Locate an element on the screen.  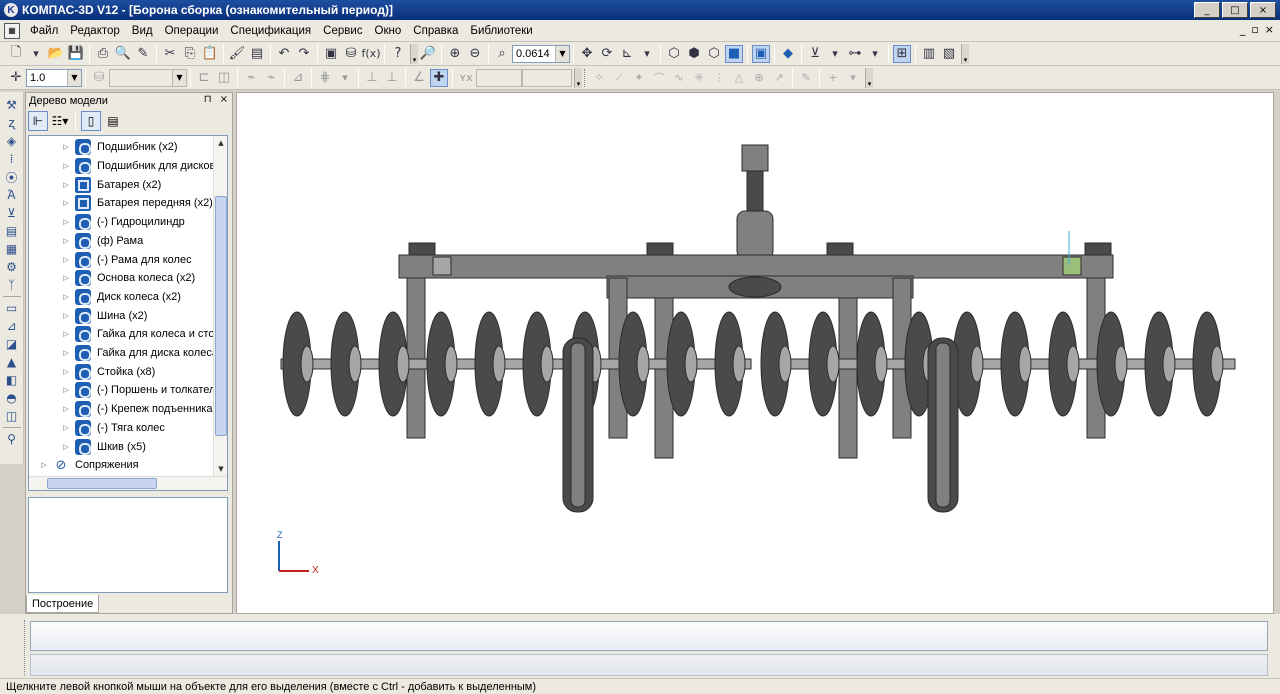
zoom-window-icon: 🔎 is located at coordinates (428, 54).